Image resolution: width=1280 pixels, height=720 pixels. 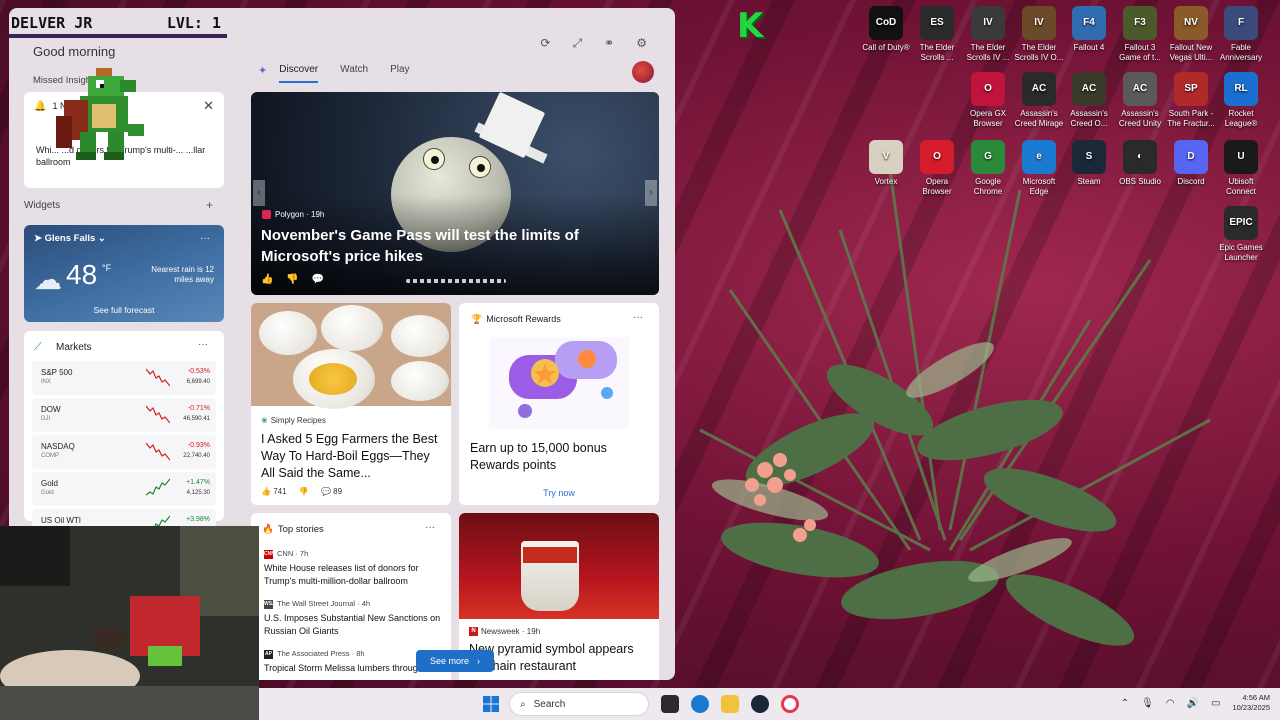 I want to click on story-source: CNN CNN · 7h, so click(x=354, y=554).